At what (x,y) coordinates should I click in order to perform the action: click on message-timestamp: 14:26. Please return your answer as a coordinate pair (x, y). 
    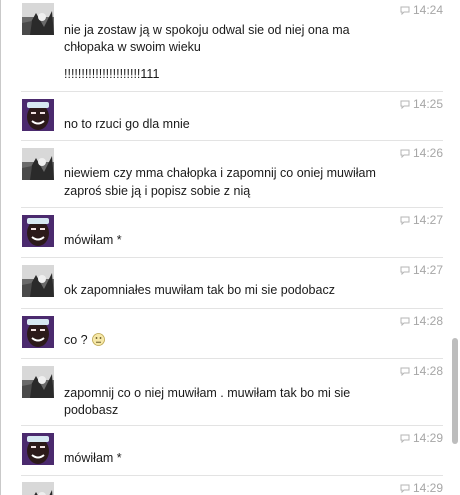
    Looking at the image, I should click on (421, 153).